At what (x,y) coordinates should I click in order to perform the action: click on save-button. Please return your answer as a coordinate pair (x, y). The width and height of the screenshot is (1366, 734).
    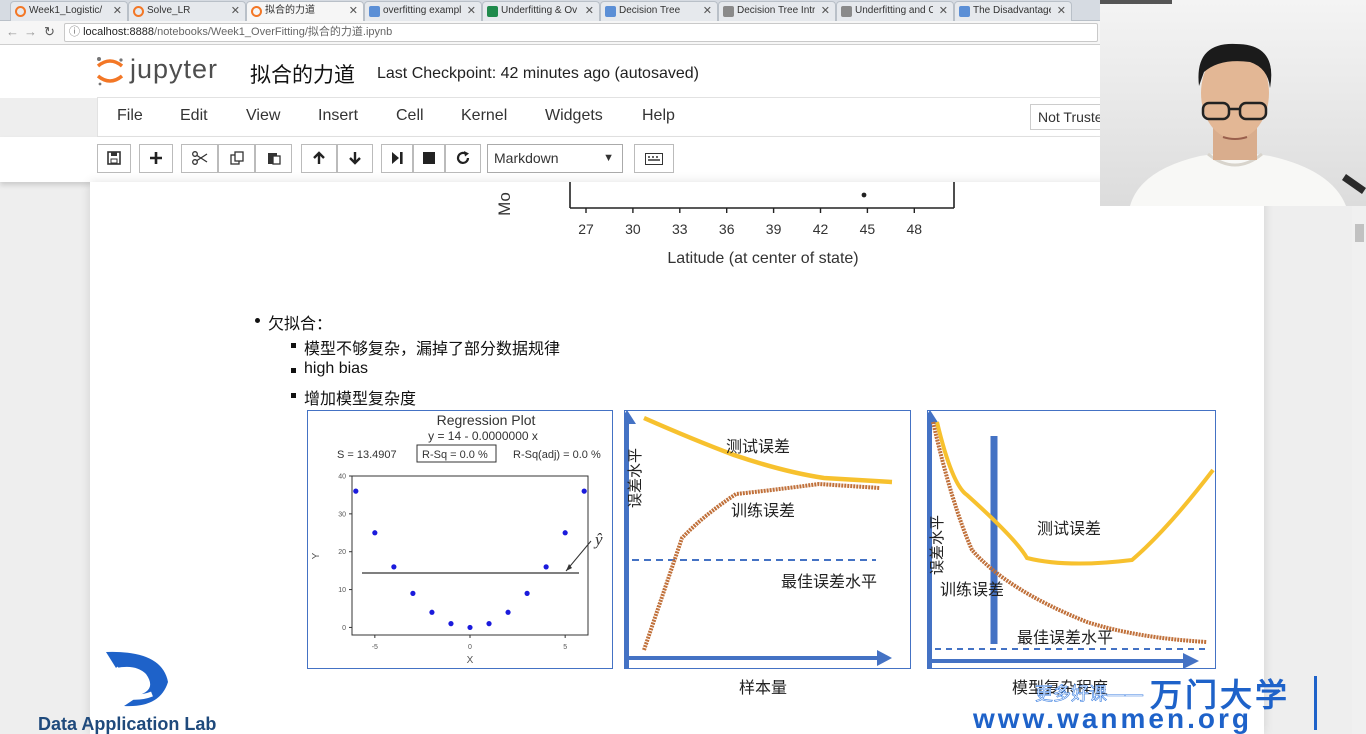
    Looking at the image, I should click on (114, 158).